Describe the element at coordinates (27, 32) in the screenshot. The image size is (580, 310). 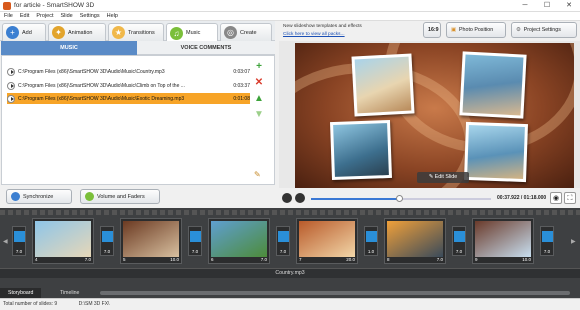
I see `tab-add-label: Add` at that location.